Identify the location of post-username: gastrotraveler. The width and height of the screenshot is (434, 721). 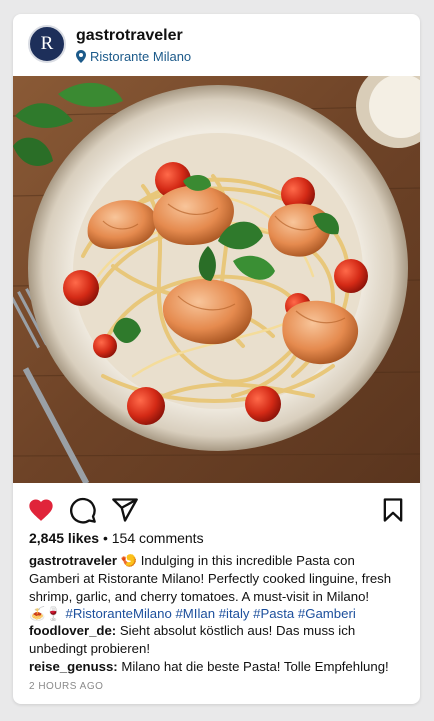
(129, 36).